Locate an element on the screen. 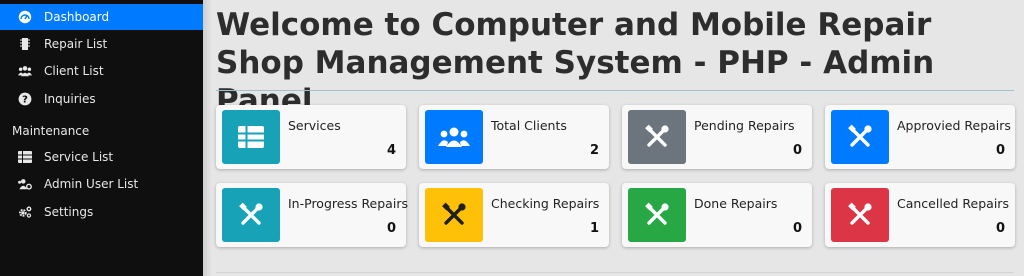  card-checking-repairs: Checking Repairs 1 is located at coordinates (514, 215).